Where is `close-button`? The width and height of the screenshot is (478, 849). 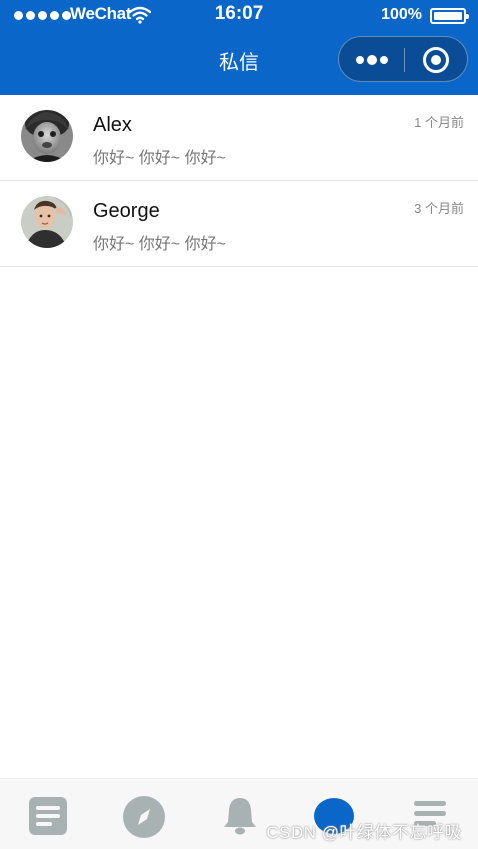
close-button is located at coordinates (437, 60).